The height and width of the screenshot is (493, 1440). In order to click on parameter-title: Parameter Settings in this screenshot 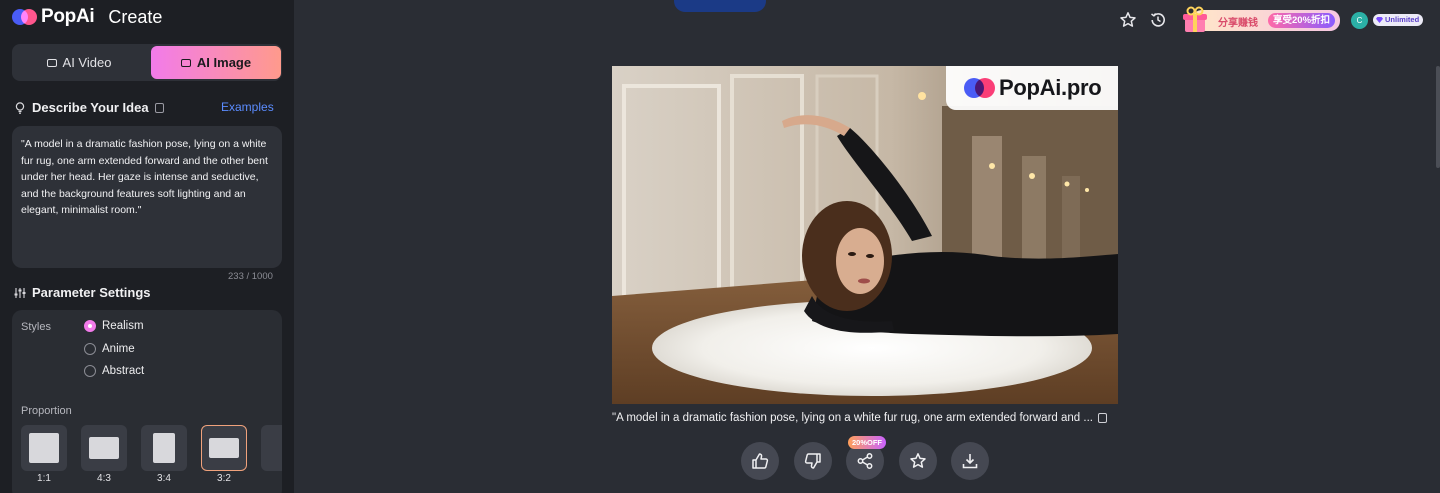, I will do `click(91, 292)`.